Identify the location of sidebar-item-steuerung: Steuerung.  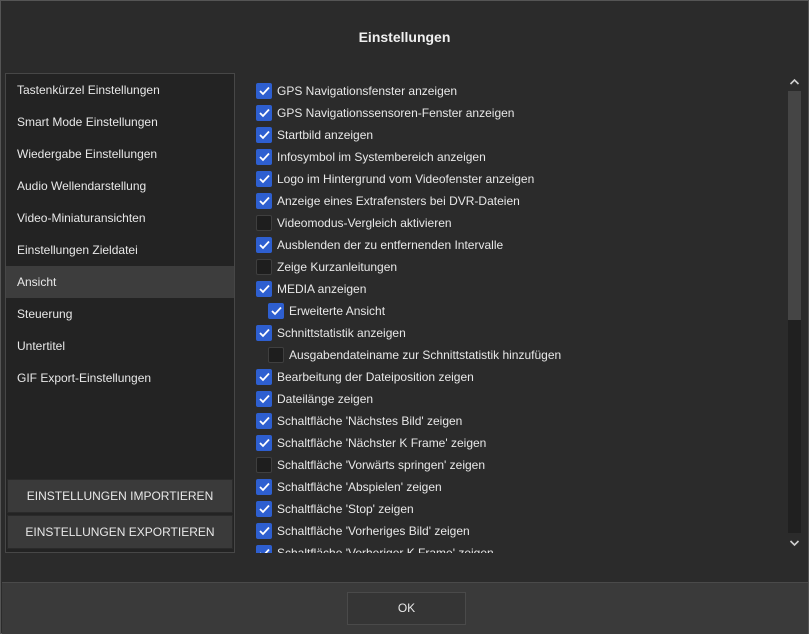
(120, 314).